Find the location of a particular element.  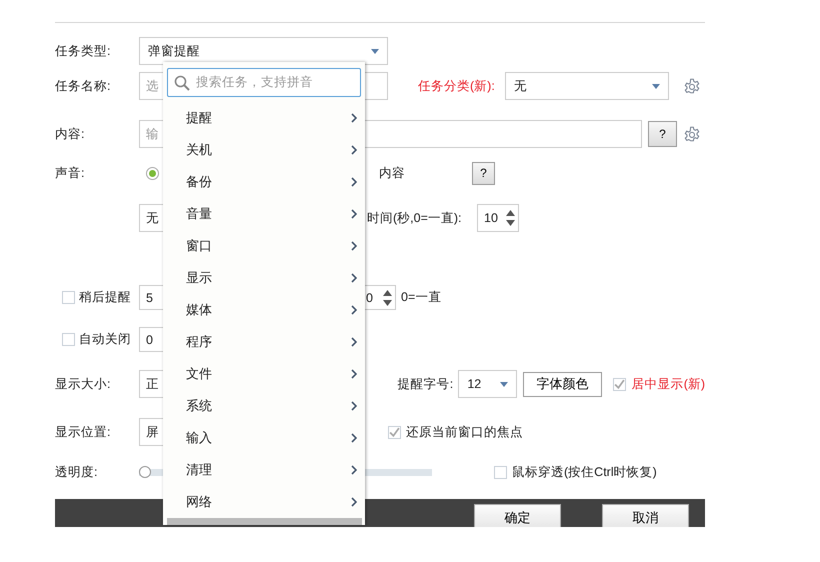

repeat-note: 0=一直 is located at coordinates (421, 297).